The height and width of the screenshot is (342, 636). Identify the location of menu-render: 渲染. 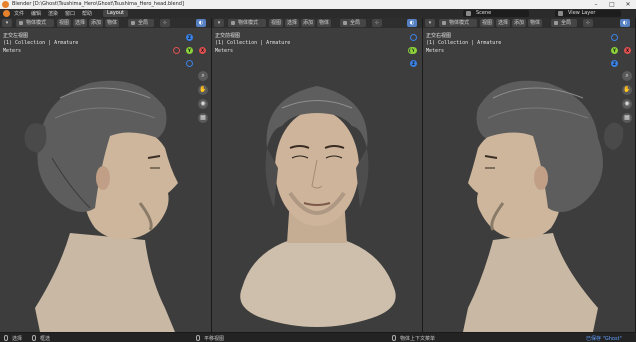
(53, 13).